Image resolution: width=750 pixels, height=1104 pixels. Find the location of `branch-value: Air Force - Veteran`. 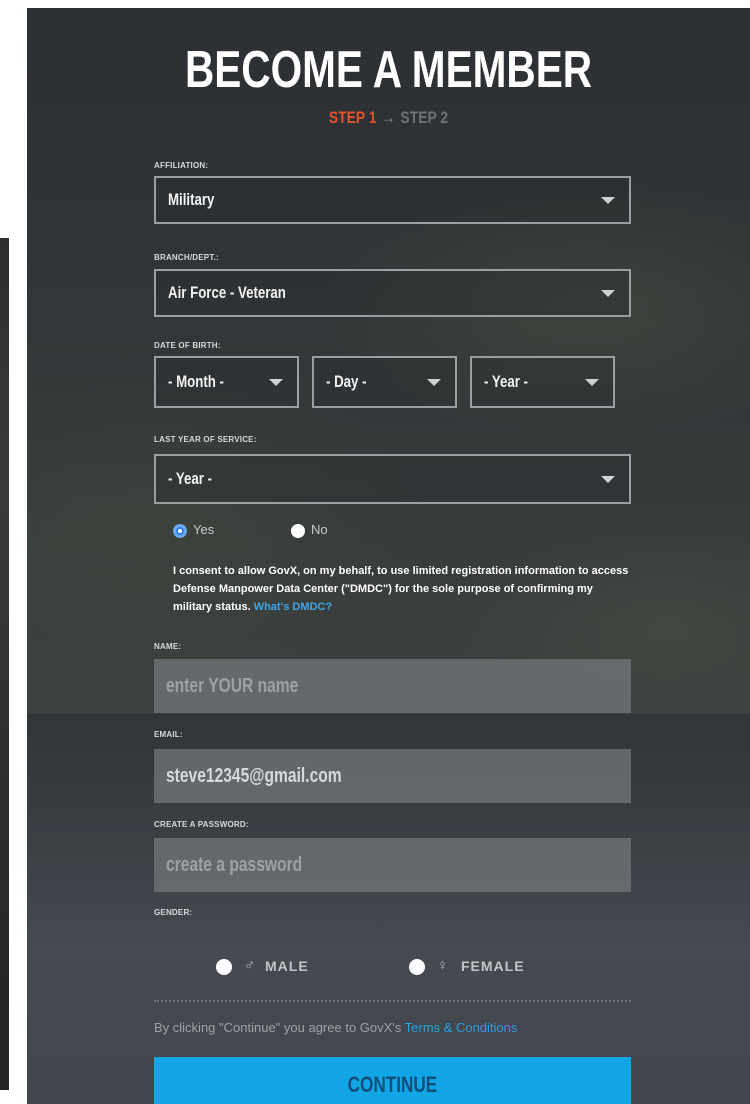

branch-value: Air Force - Veteran is located at coordinates (227, 292).